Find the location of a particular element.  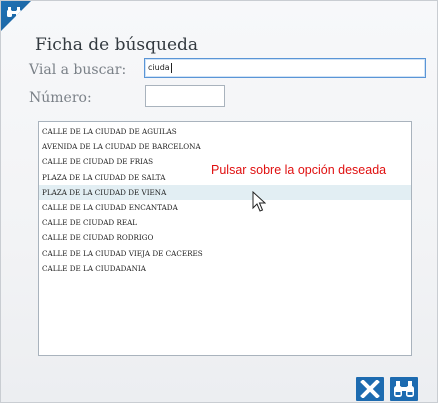

result-item: CALLE DE LA CIUDAD VIEJA DE CACERES is located at coordinates (225, 253).